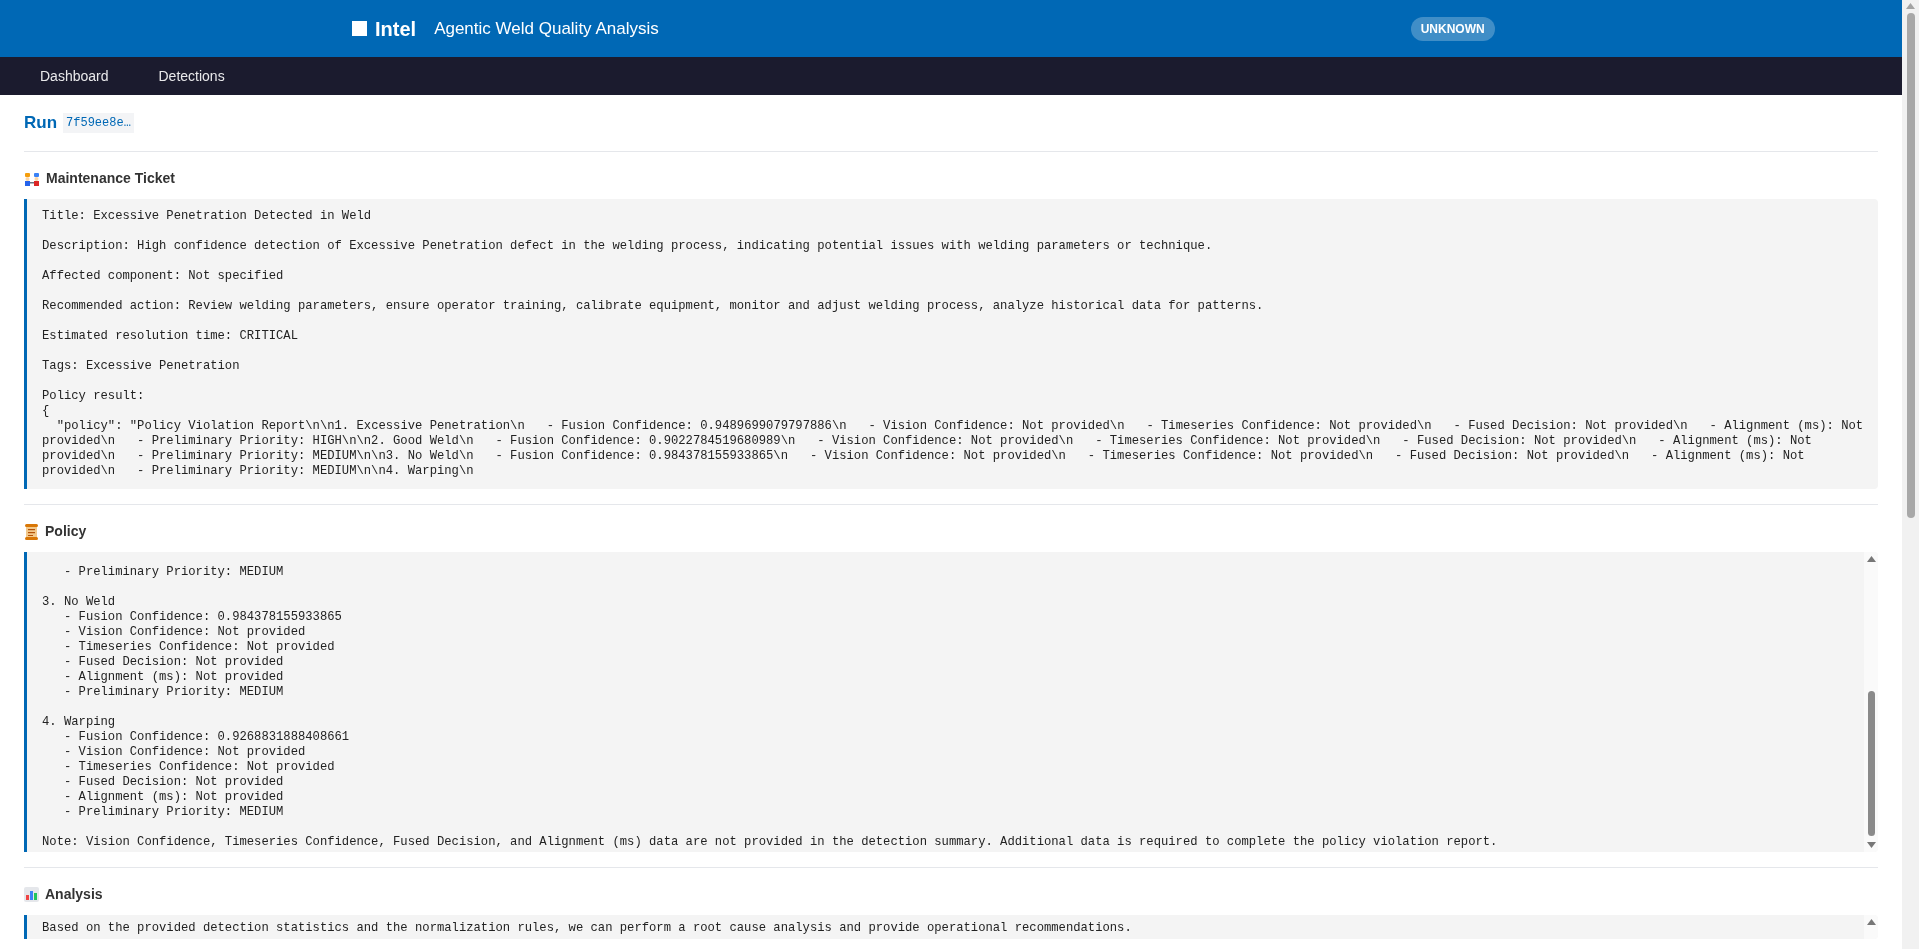  Describe the element at coordinates (546, 28) in the screenshot. I see `app-title: Agentic Weld Quality Analysis` at that location.